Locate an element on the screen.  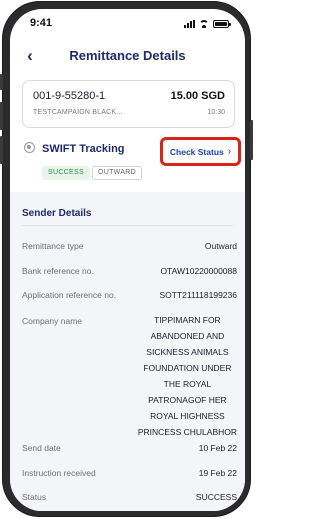
swift-tracking-title: SWIFT Tracking is located at coordinates (83, 149).